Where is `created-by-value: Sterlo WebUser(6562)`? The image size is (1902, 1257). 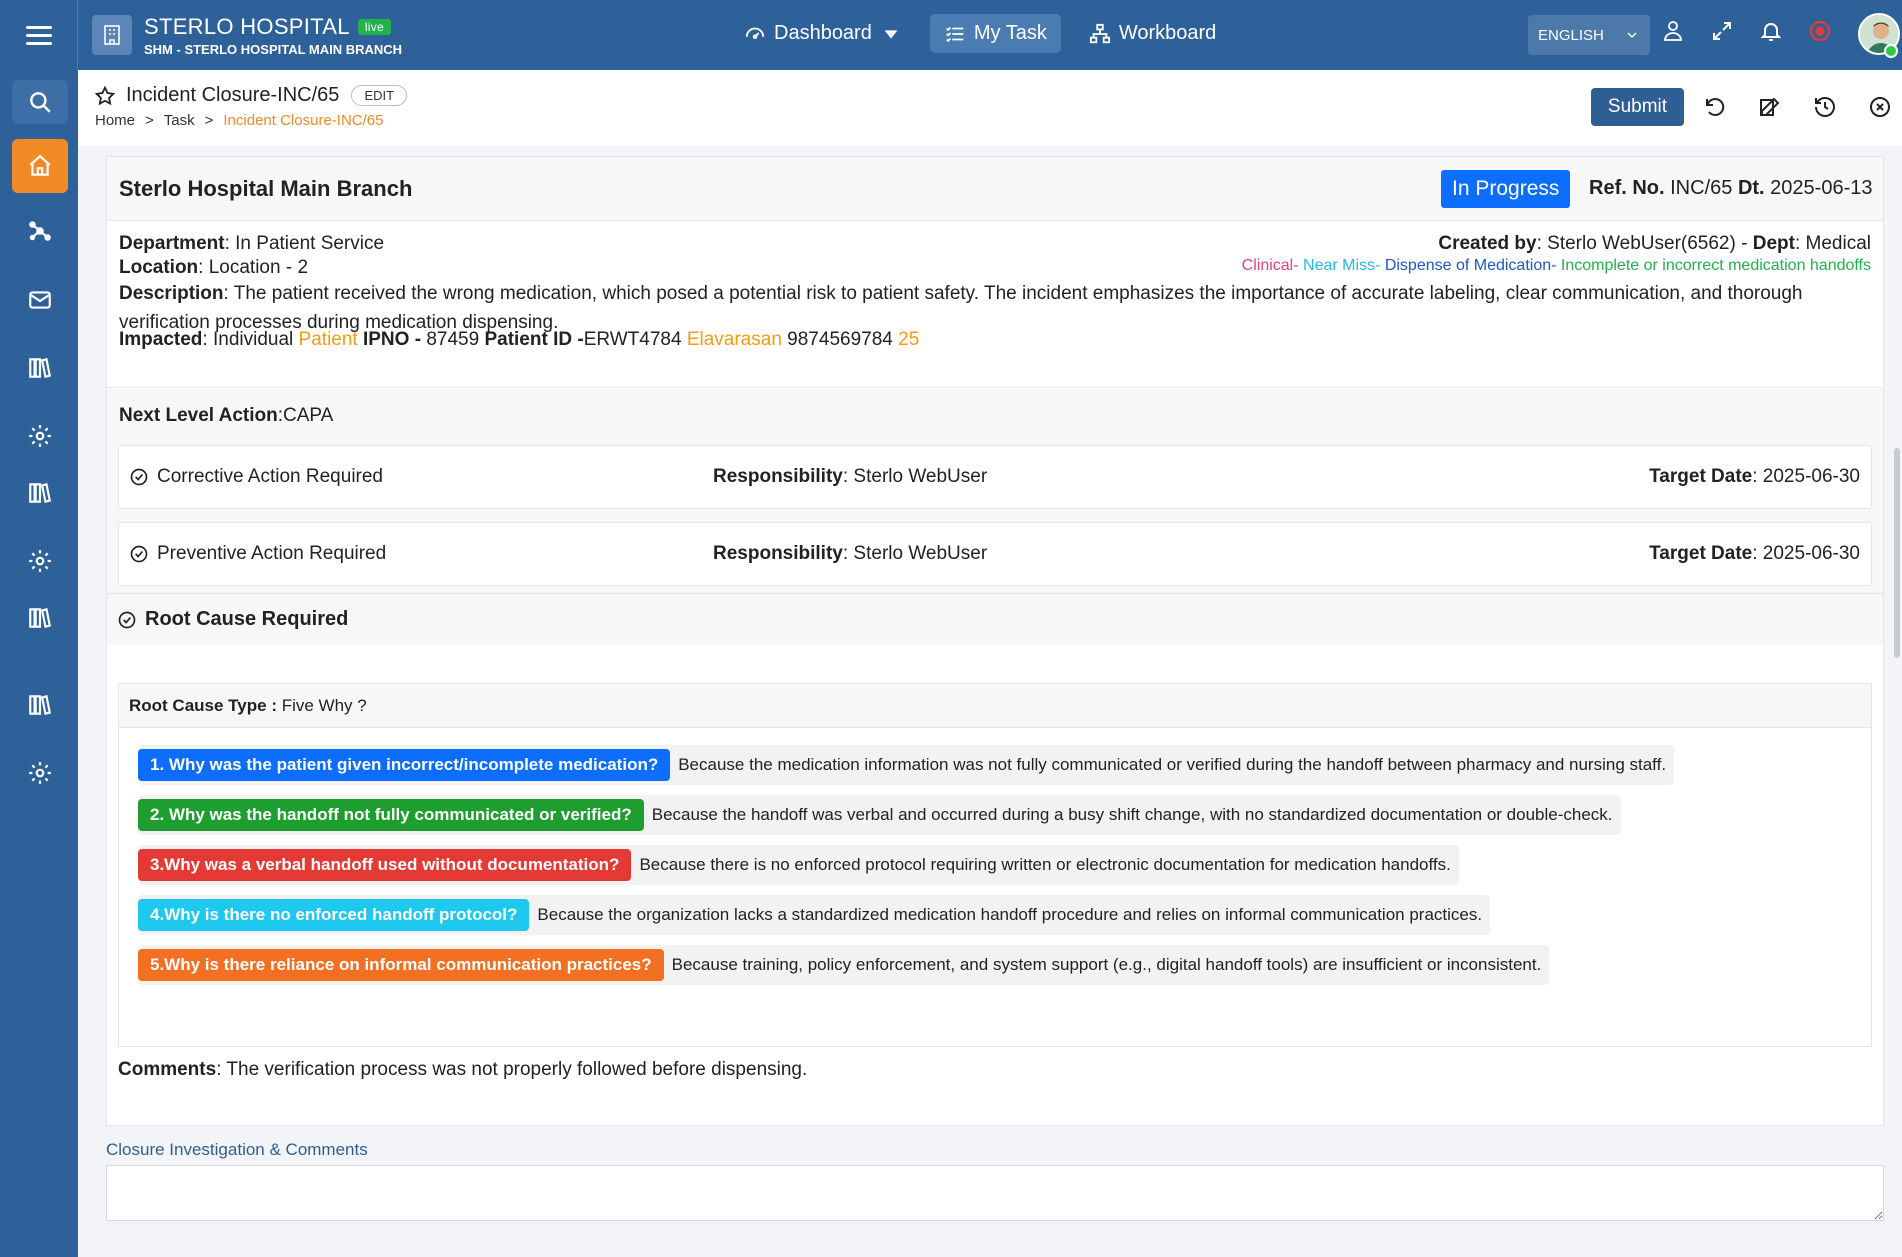
created-by-value: Sterlo WebUser(6562) is located at coordinates (1641, 243).